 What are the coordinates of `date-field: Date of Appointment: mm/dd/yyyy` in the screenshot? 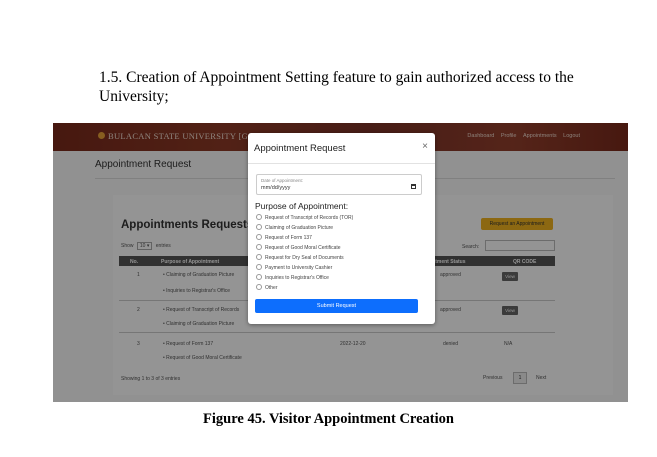 It's located at (339, 184).